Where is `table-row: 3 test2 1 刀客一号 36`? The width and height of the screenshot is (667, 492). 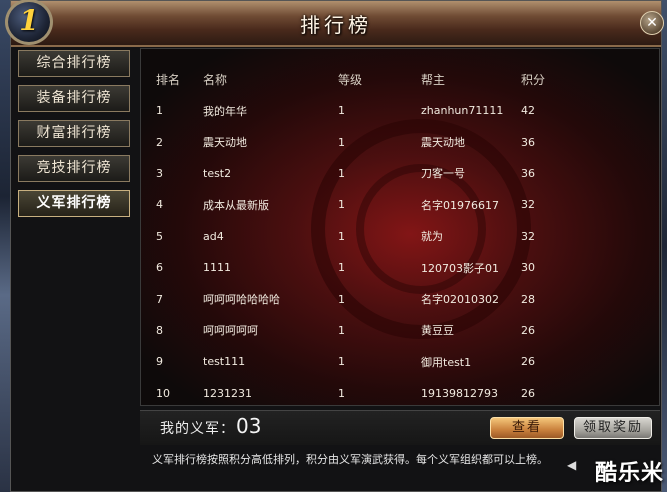 table-row: 3 test2 1 刀客一号 36 is located at coordinates (371, 173).